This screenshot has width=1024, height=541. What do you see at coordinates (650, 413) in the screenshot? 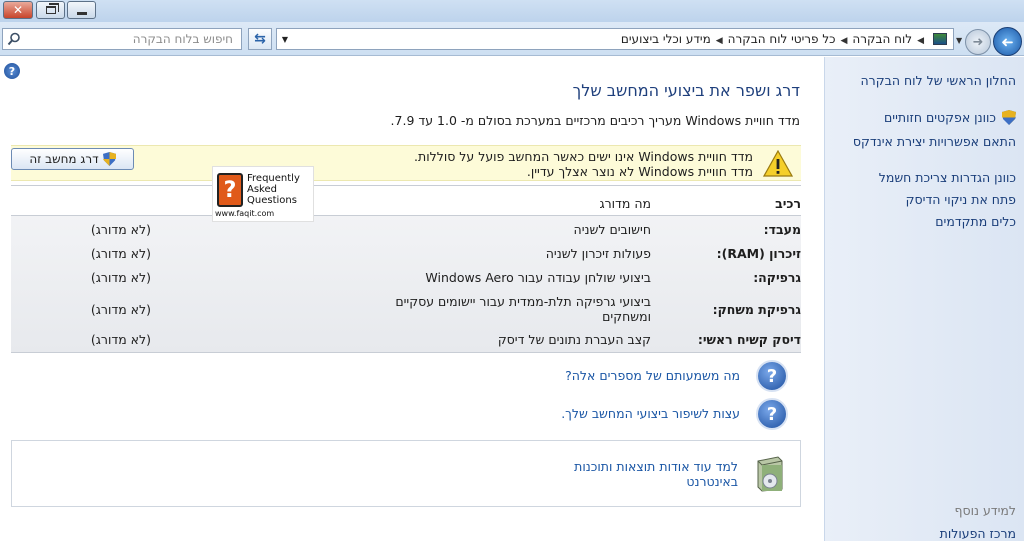
I see `performance-tips-link: עצות לשיפור ביצועי המחשב שלך.` at bounding box center [650, 413].